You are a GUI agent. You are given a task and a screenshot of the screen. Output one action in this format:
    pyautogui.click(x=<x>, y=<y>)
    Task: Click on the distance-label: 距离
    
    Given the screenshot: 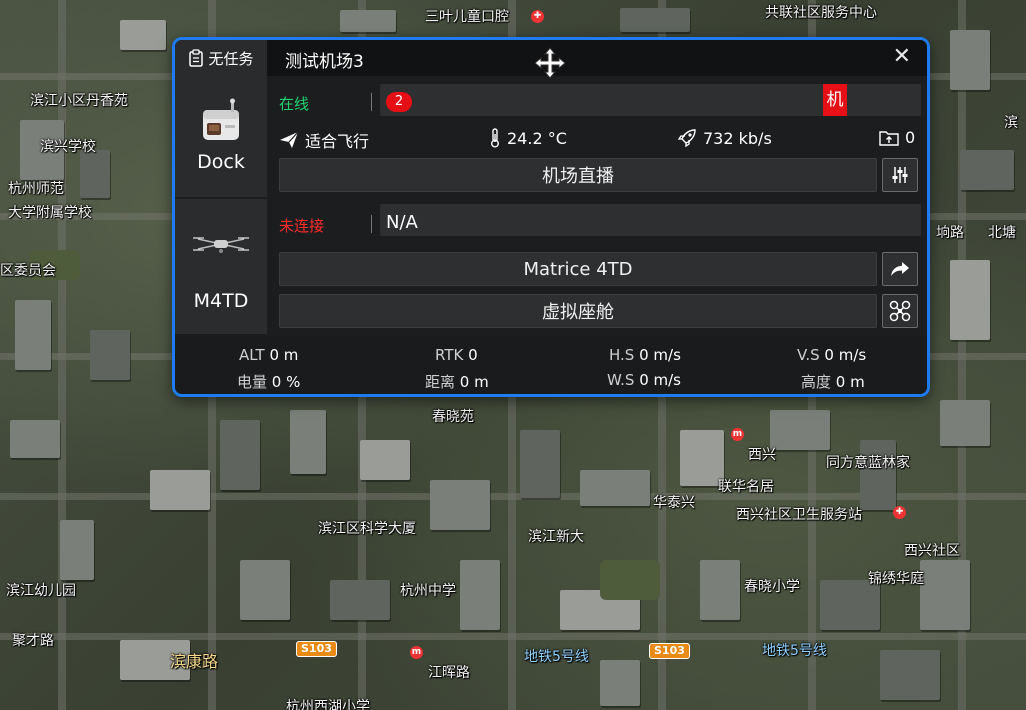 What is the action you would take?
    pyautogui.click(x=440, y=382)
    